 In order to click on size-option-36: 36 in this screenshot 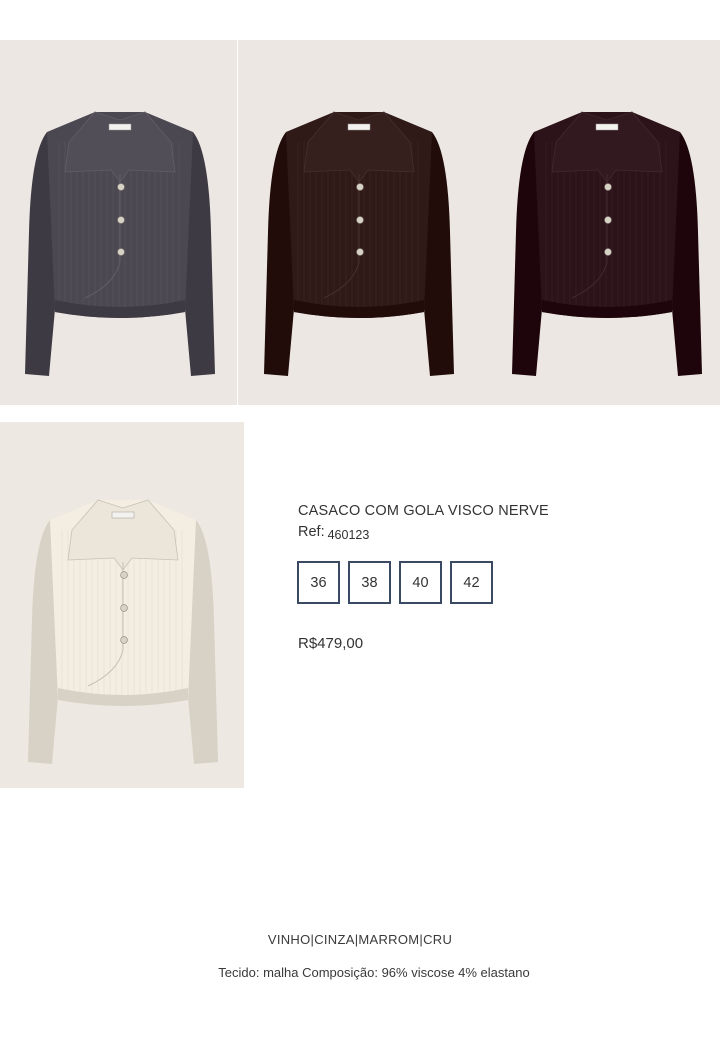, I will do `click(318, 582)`.